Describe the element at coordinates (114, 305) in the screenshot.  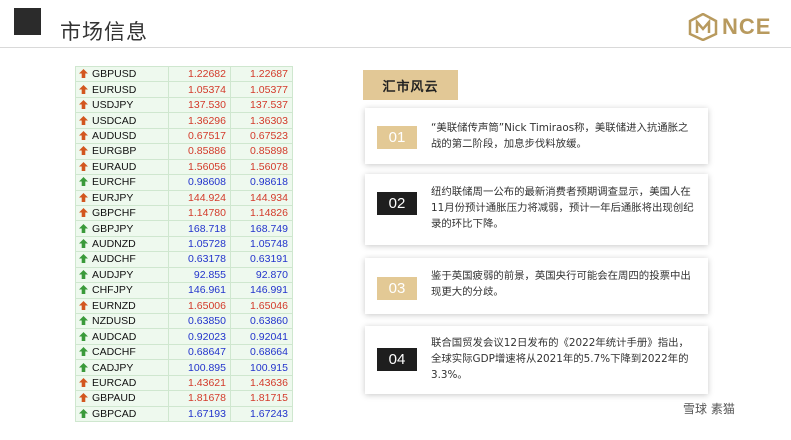
I see `quote-symbol: EURNZD` at that location.